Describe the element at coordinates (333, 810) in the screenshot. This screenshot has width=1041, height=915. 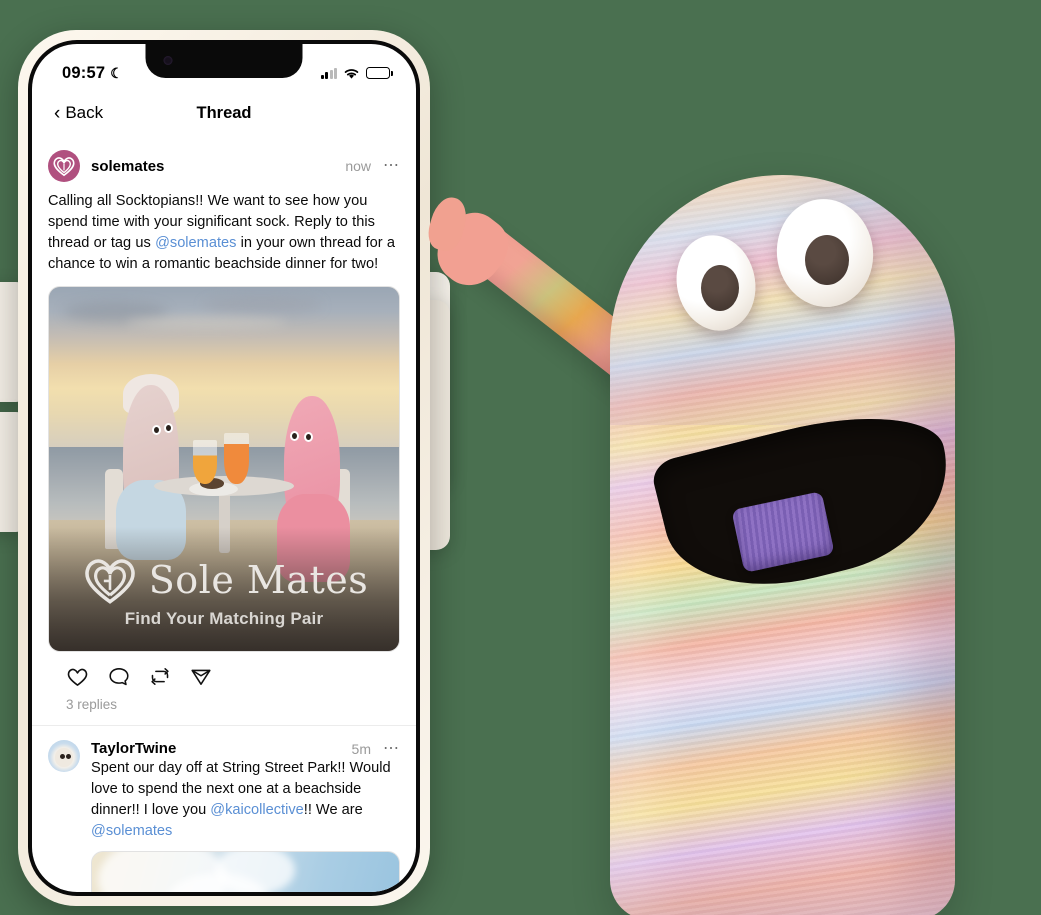
I see `reply-text-segment-2: !! We are` at that location.